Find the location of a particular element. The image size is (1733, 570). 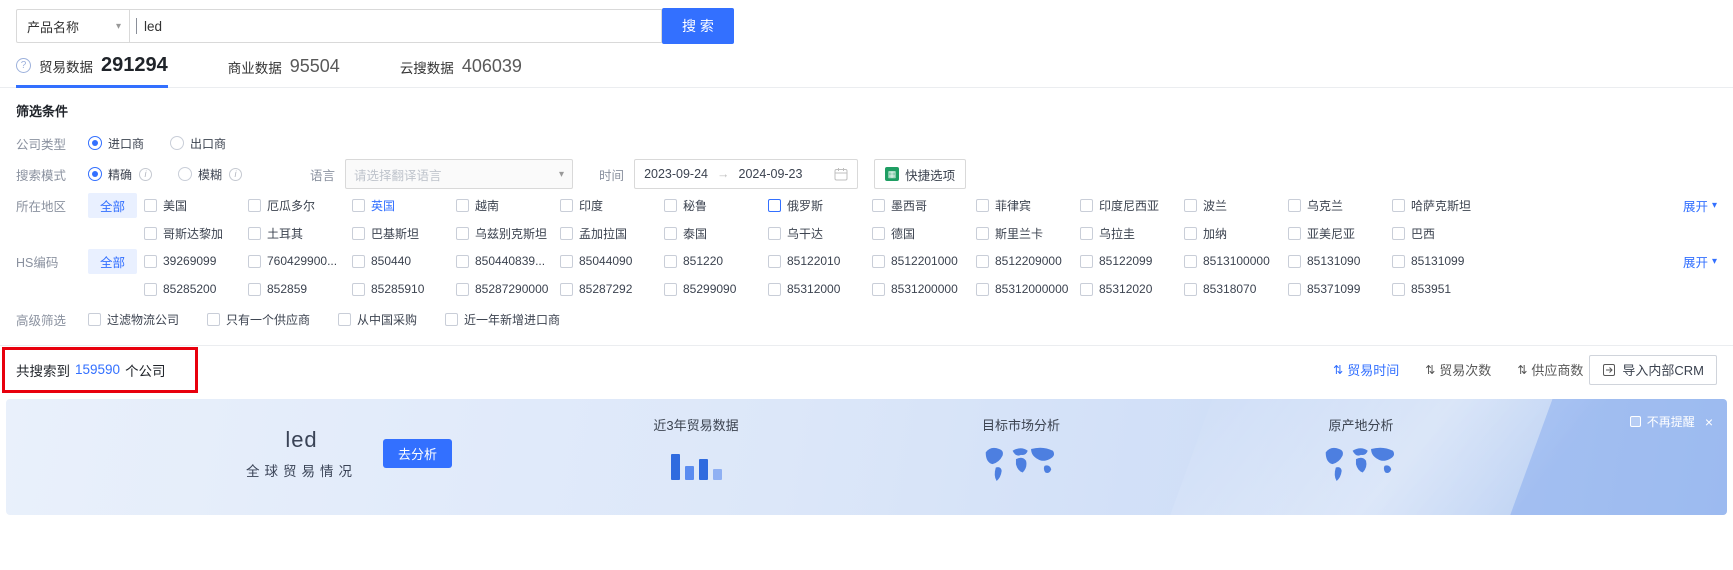

checkbox-label: 哈萨克斯坦 is located at coordinates (1441, 205).